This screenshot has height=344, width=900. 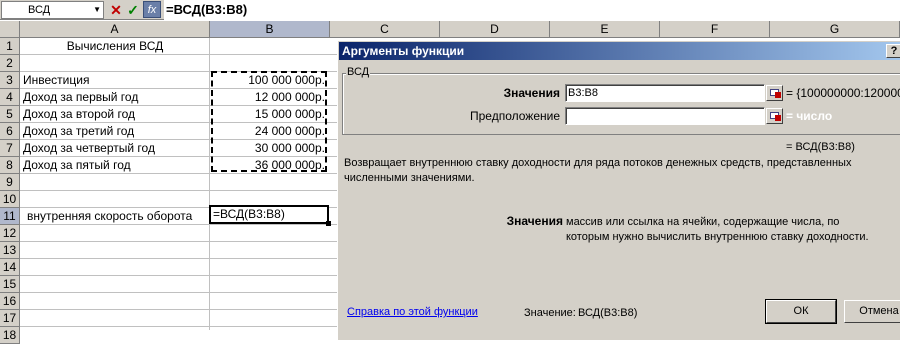 I want to click on cell-a6: Доход за третий год, so click(x=115, y=131).